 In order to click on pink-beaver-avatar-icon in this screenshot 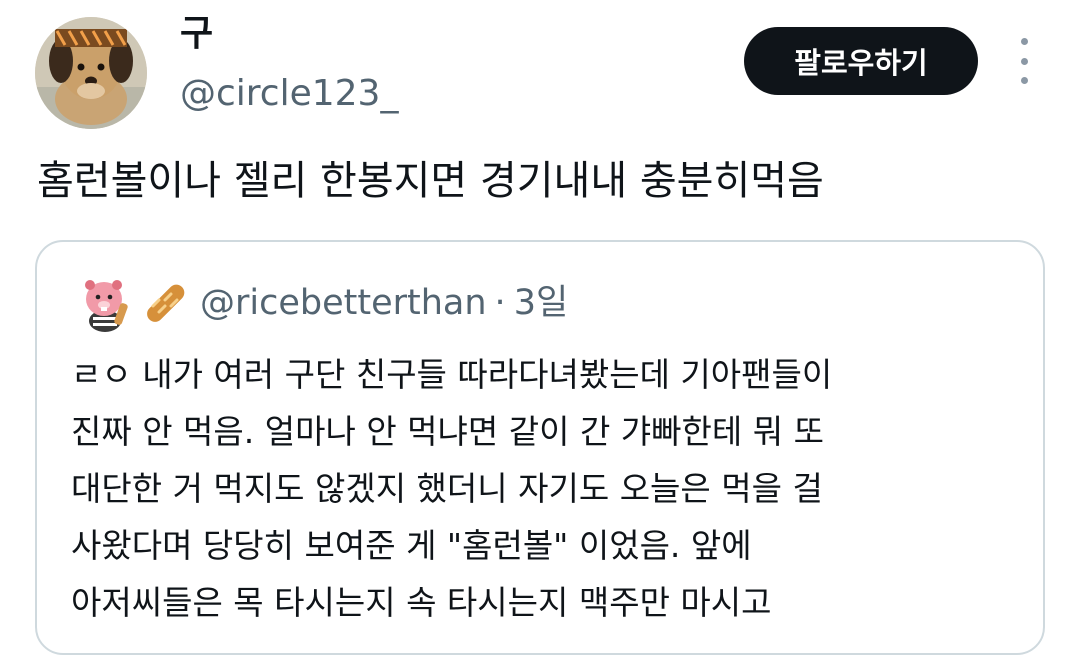, I will do `click(106, 306)`.